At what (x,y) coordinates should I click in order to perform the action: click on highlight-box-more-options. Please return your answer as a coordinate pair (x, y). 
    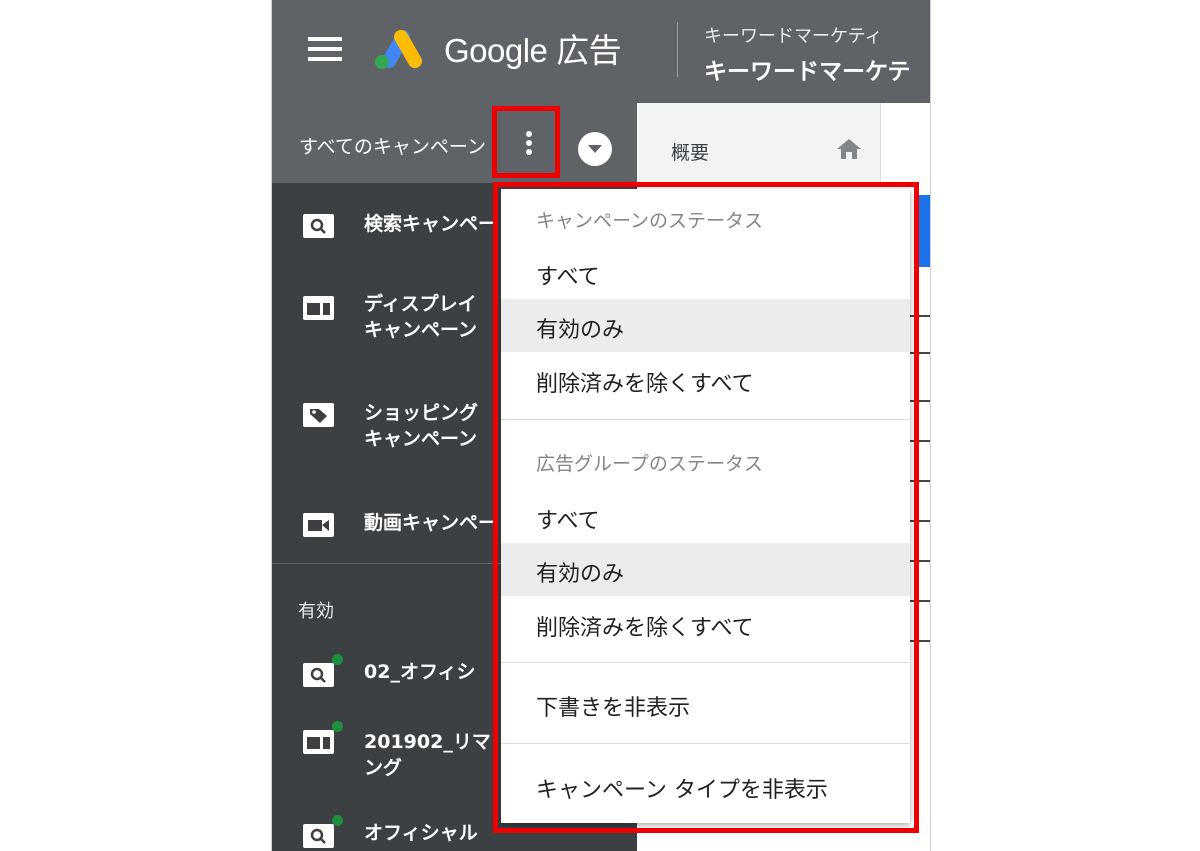
    Looking at the image, I should click on (526, 142).